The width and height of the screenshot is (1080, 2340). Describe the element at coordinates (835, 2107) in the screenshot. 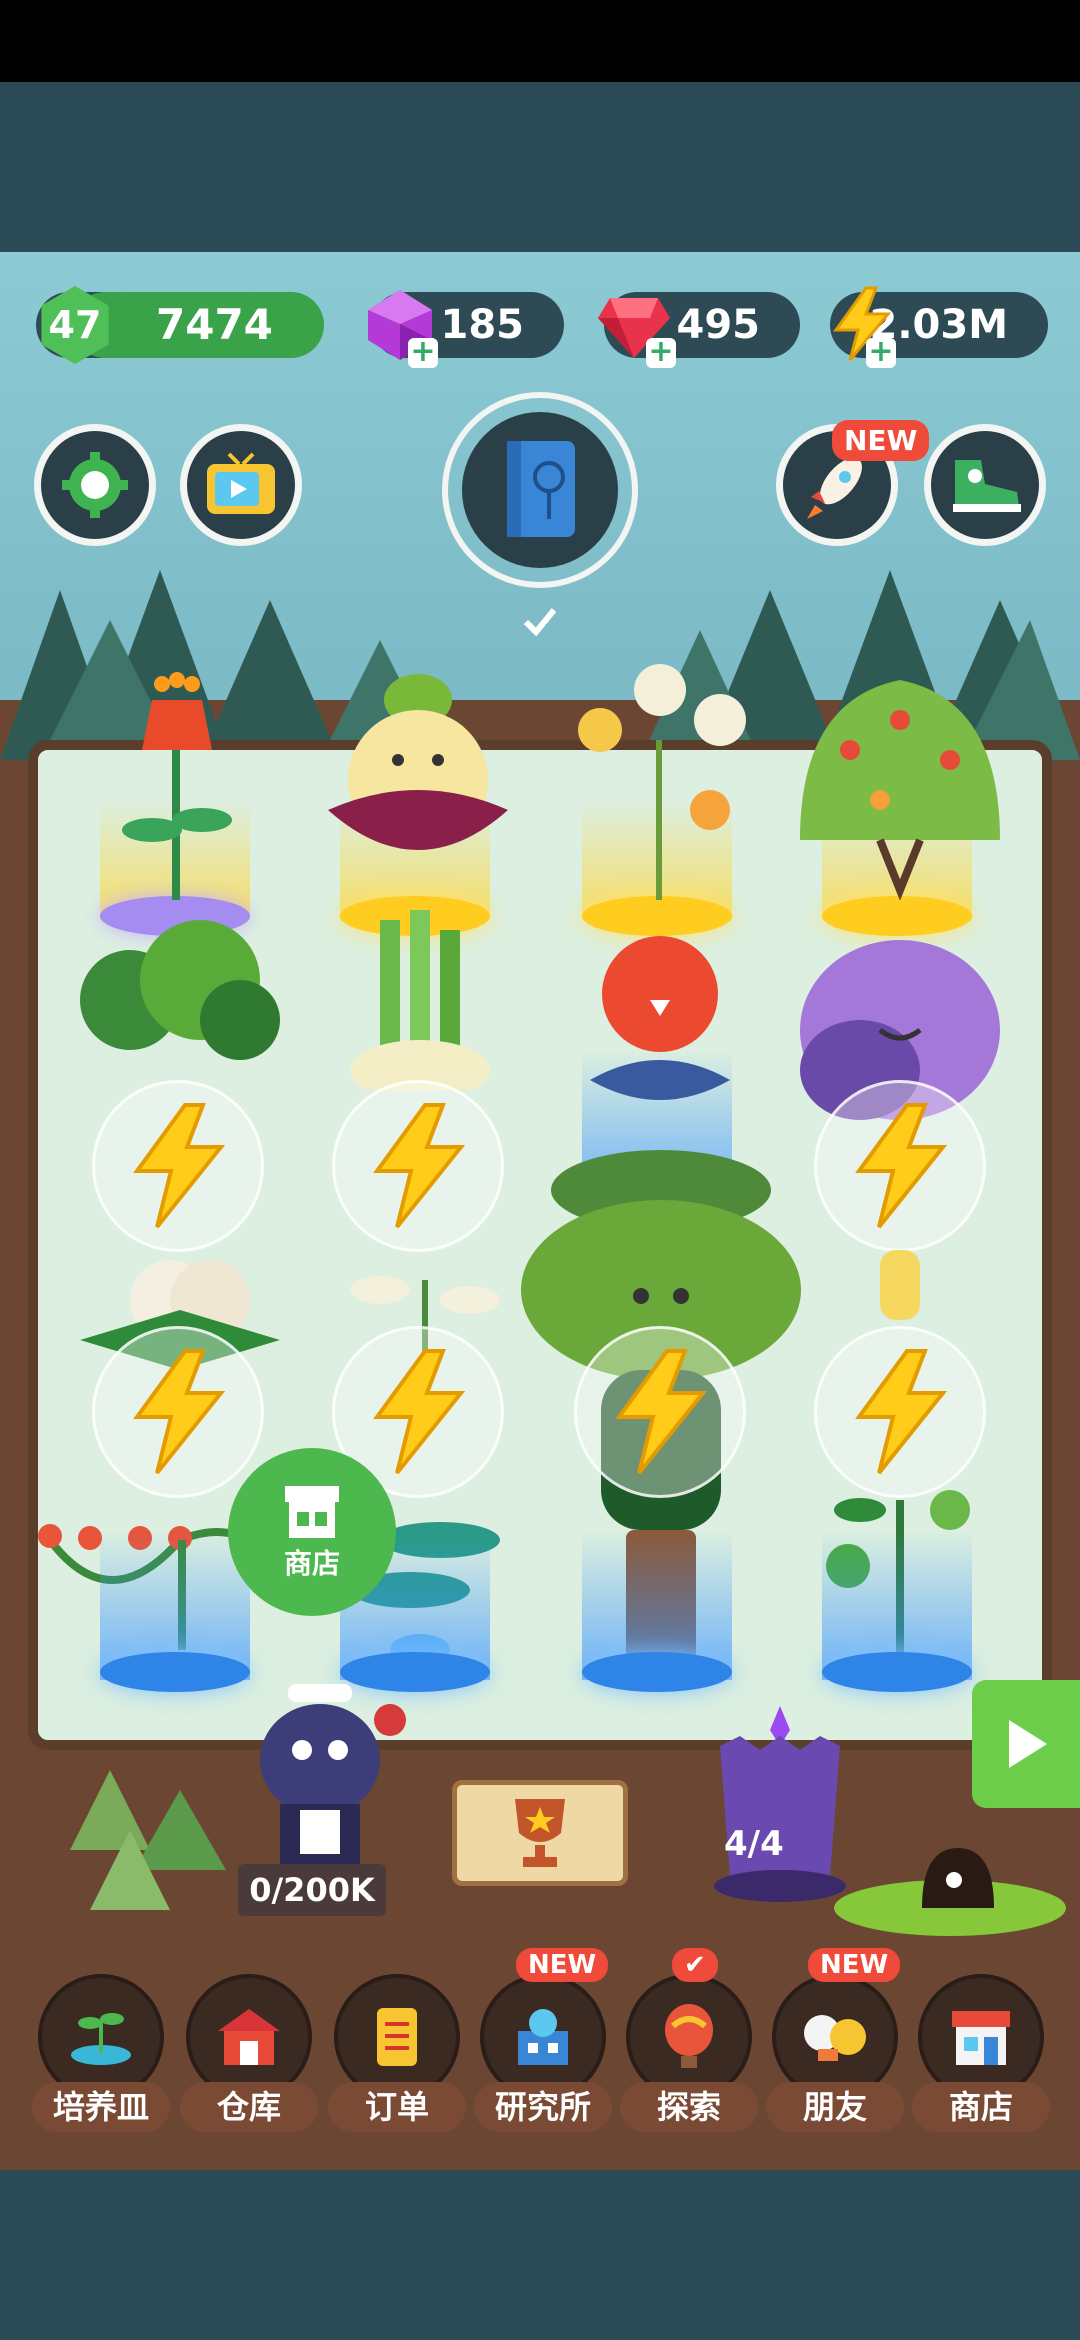

I see `nav-friends-label: 朋友` at that location.